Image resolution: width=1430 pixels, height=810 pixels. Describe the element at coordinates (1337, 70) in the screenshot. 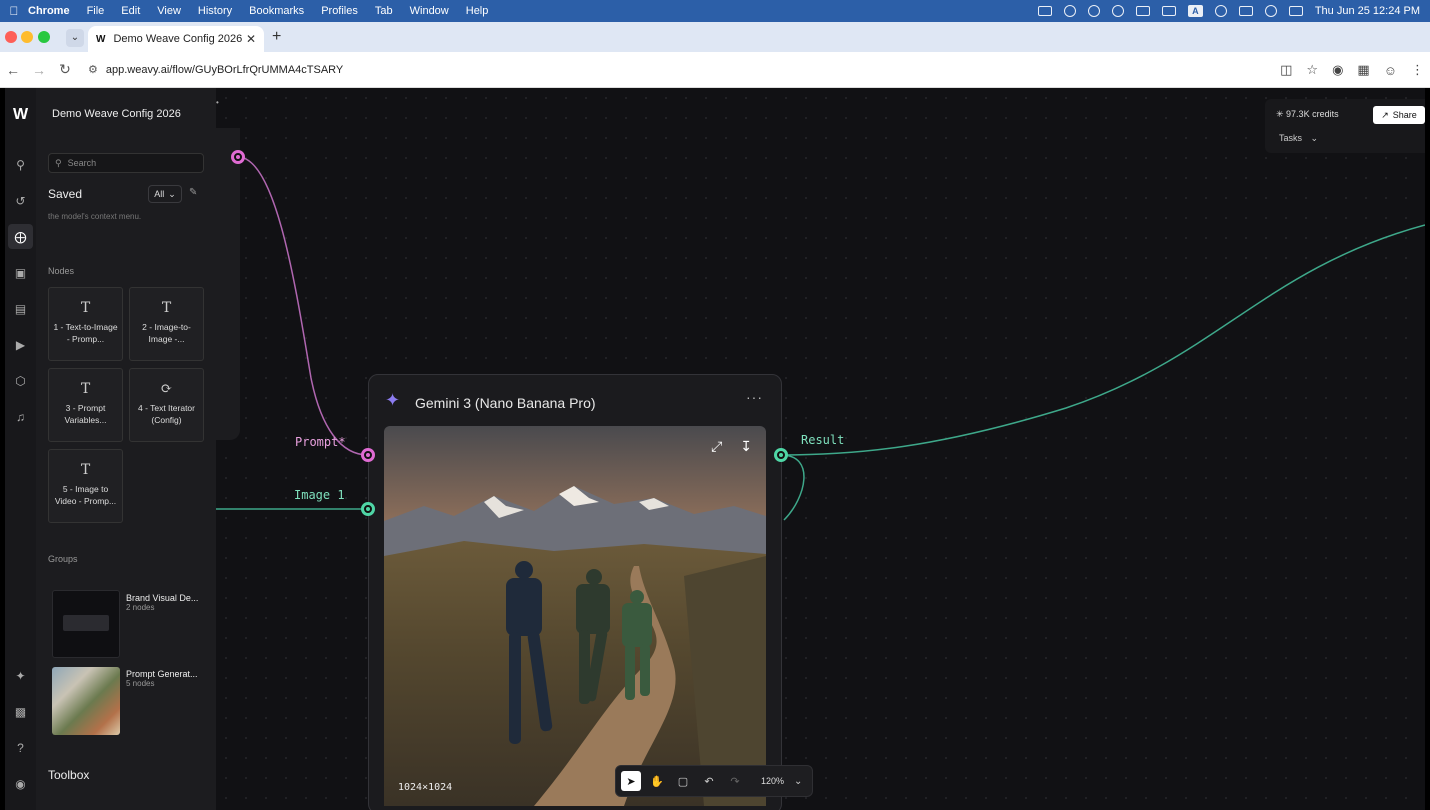

I see `extension-icon: ◉` at that location.